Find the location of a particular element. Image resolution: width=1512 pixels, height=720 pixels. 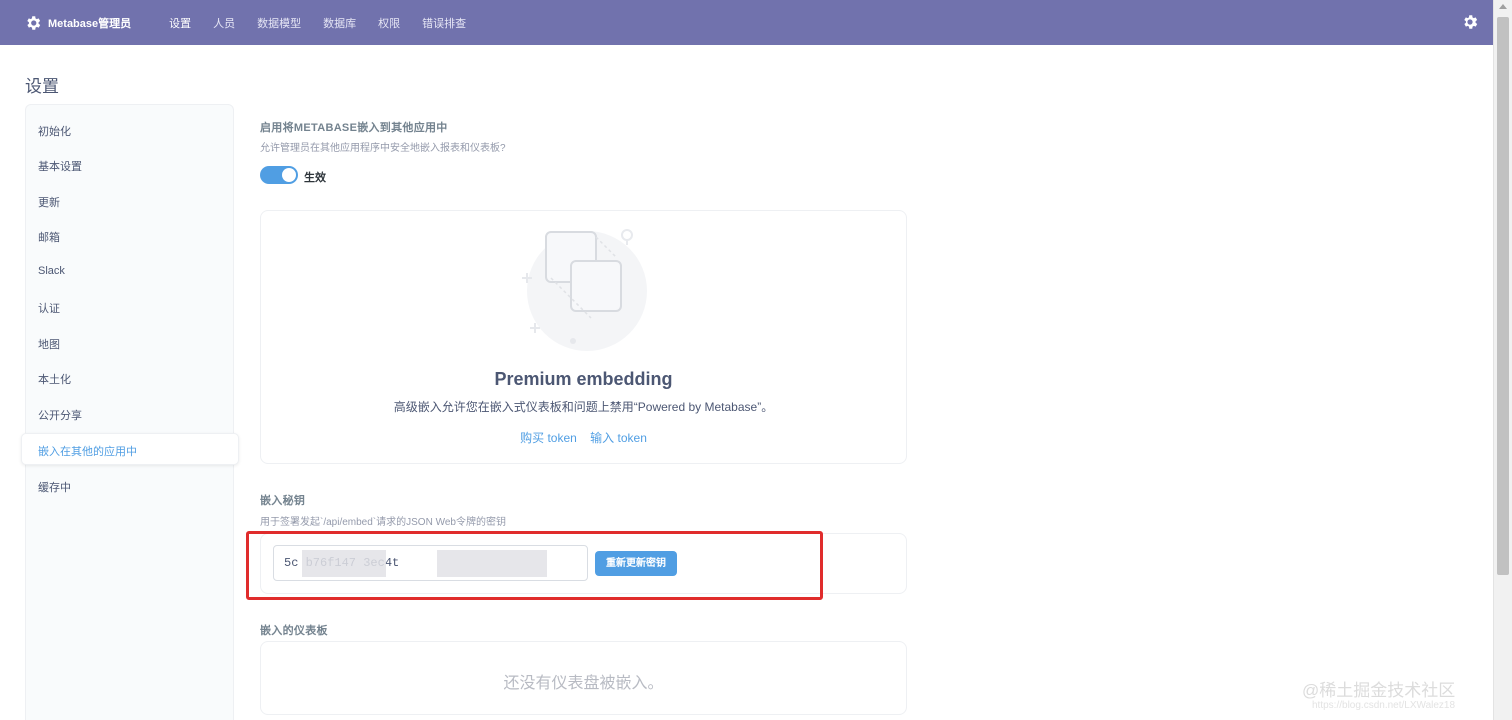

embedding-section-title: 启用将METABASE嵌入到其他应用中 is located at coordinates (354, 128).